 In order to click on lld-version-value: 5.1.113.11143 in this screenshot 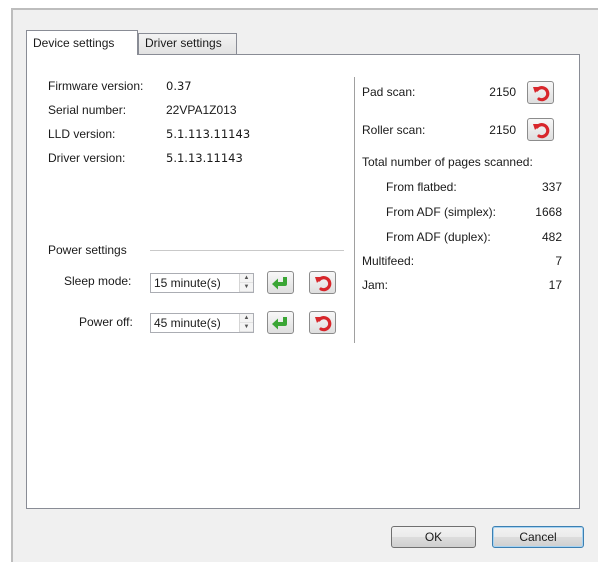, I will do `click(208, 134)`.